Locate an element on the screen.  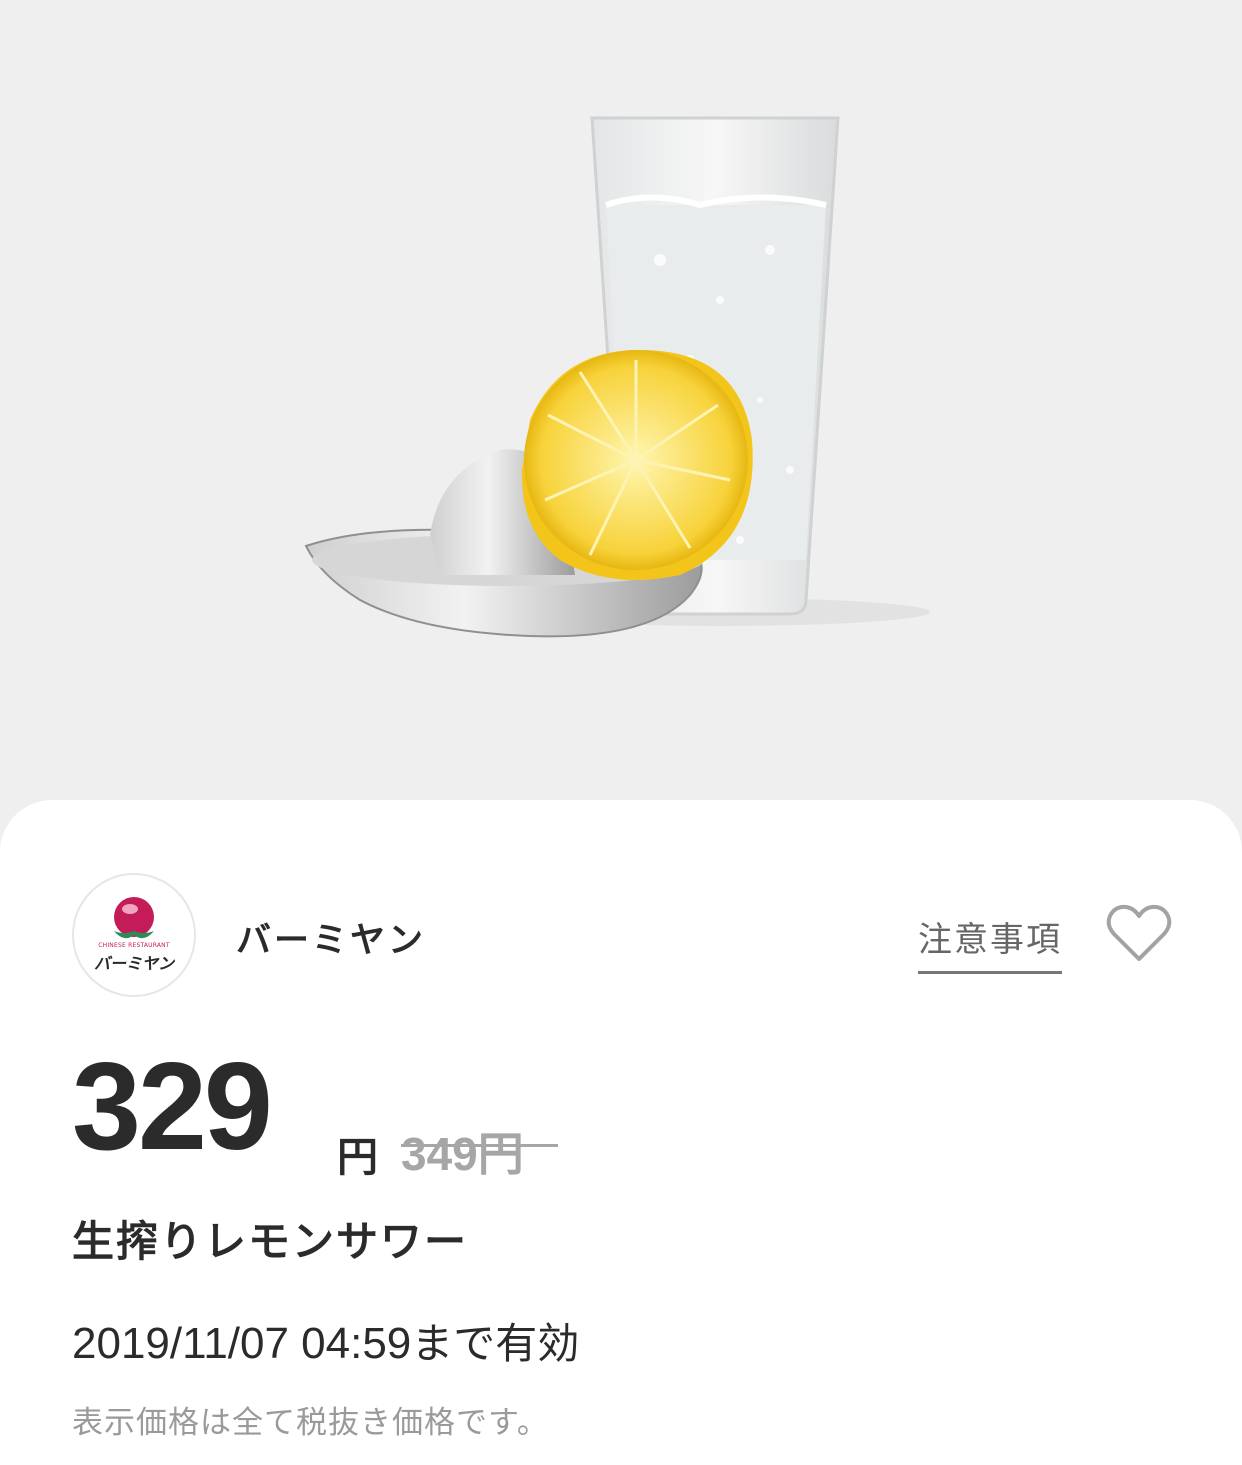
validity-text: 2019/11/07 04:59まで有効 is located at coordinates (325, 1340).